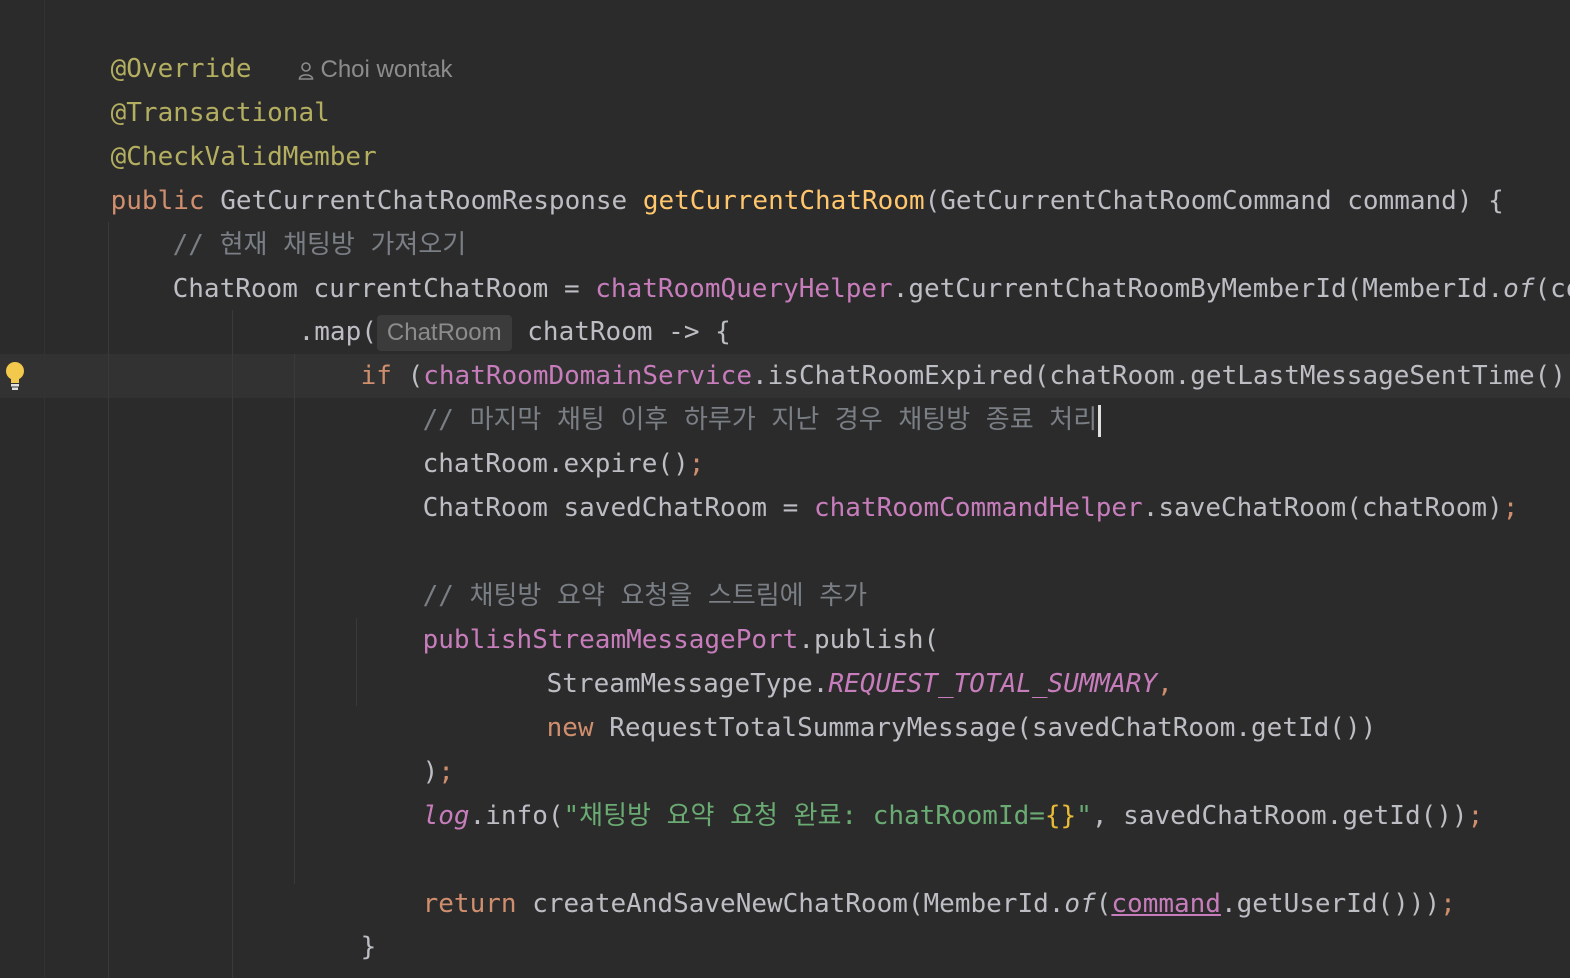 The width and height of the screenshot is (1570, 978). What do you see at coordinates (250, 43) in the screenshot?
I see `code-line-1: @Override Choi wontak` at bounding box center [250, 43].